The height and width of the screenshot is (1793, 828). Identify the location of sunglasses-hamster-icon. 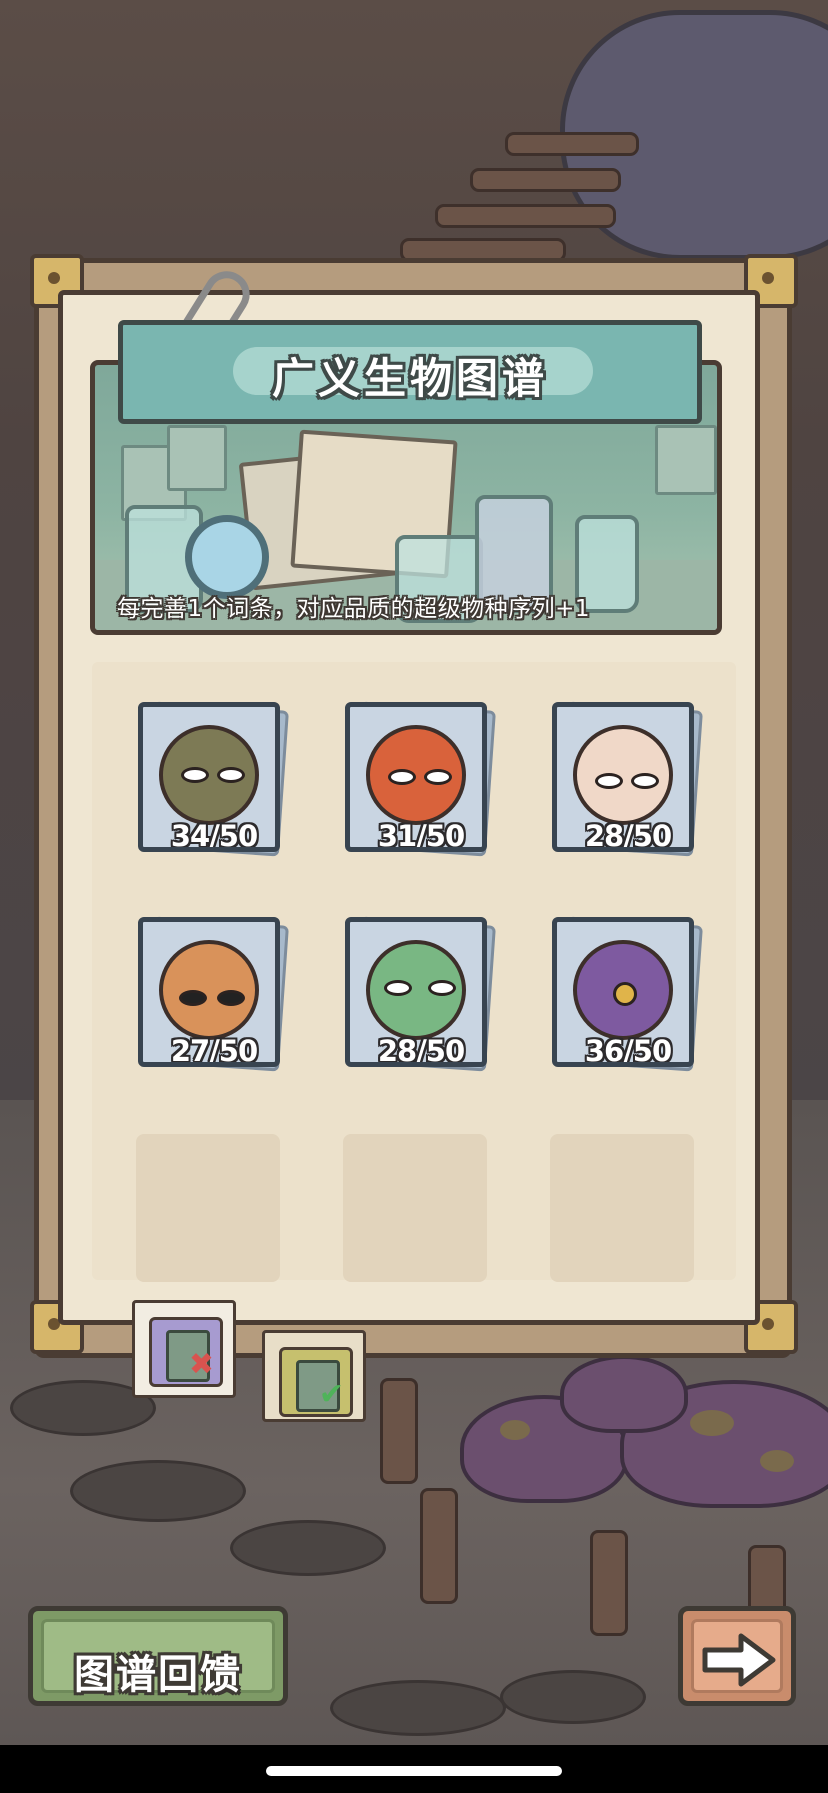
(209, 990).